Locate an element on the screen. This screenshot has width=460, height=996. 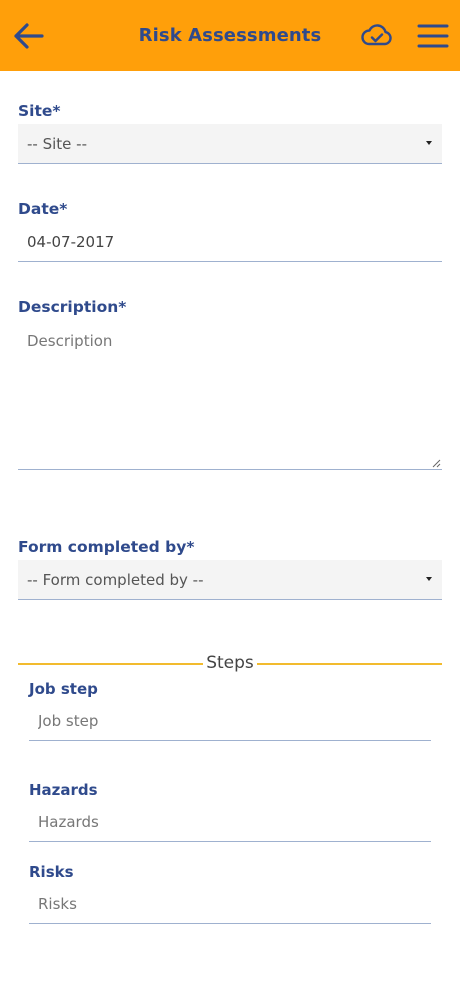
hazards-field is located at coordinates (230, 822).